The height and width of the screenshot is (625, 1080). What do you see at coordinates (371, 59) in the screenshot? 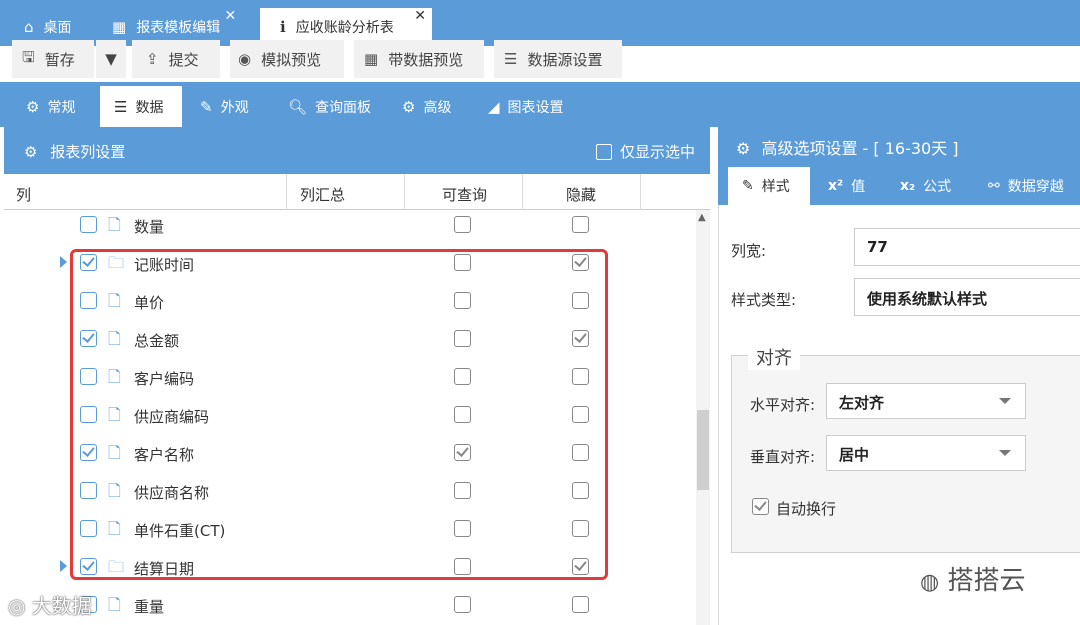
I see `table-icon: ▦` at bounding box center [371, 59].